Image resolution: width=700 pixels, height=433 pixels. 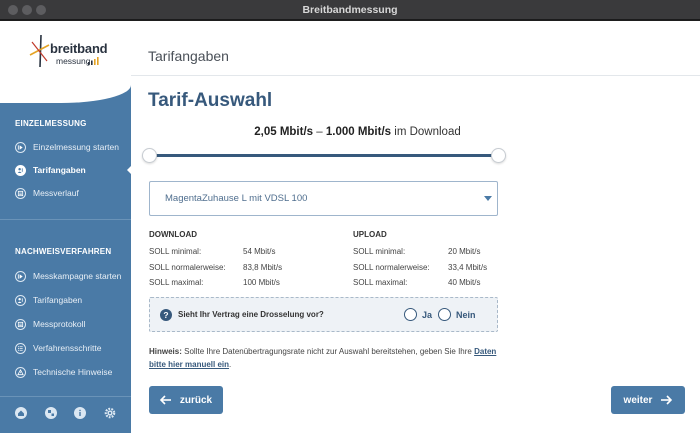 What do you see at coordinates (110, 413) in the screenshot?
I see `settings-icon` at bounding box center [110, 413].